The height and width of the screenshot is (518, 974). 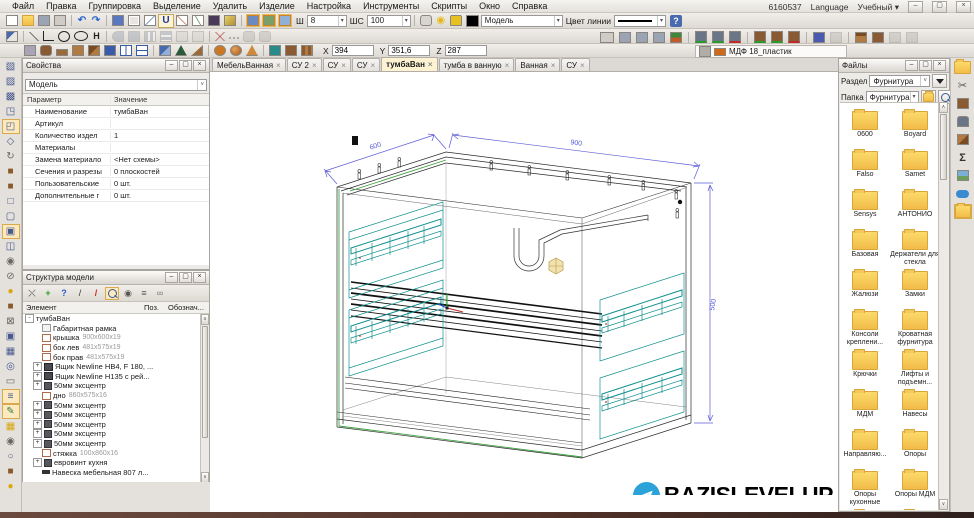 What do you see at coordinates (177, 6) in the screenshot?
I see `menu-selection: Выделение` at bounding box center [177, 6].